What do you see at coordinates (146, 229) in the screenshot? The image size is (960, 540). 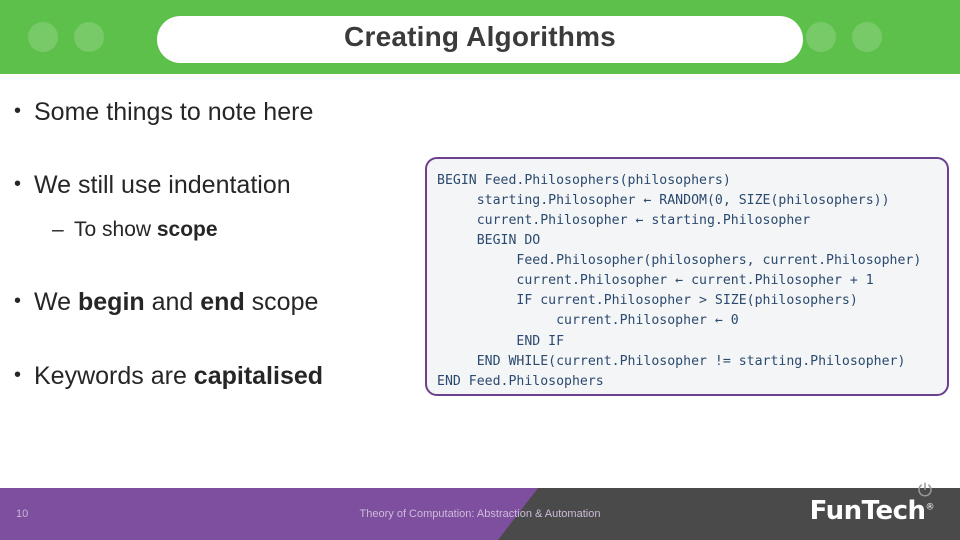 I see `sub-list-item-label: To show scope` at bounding box center [146, 229].